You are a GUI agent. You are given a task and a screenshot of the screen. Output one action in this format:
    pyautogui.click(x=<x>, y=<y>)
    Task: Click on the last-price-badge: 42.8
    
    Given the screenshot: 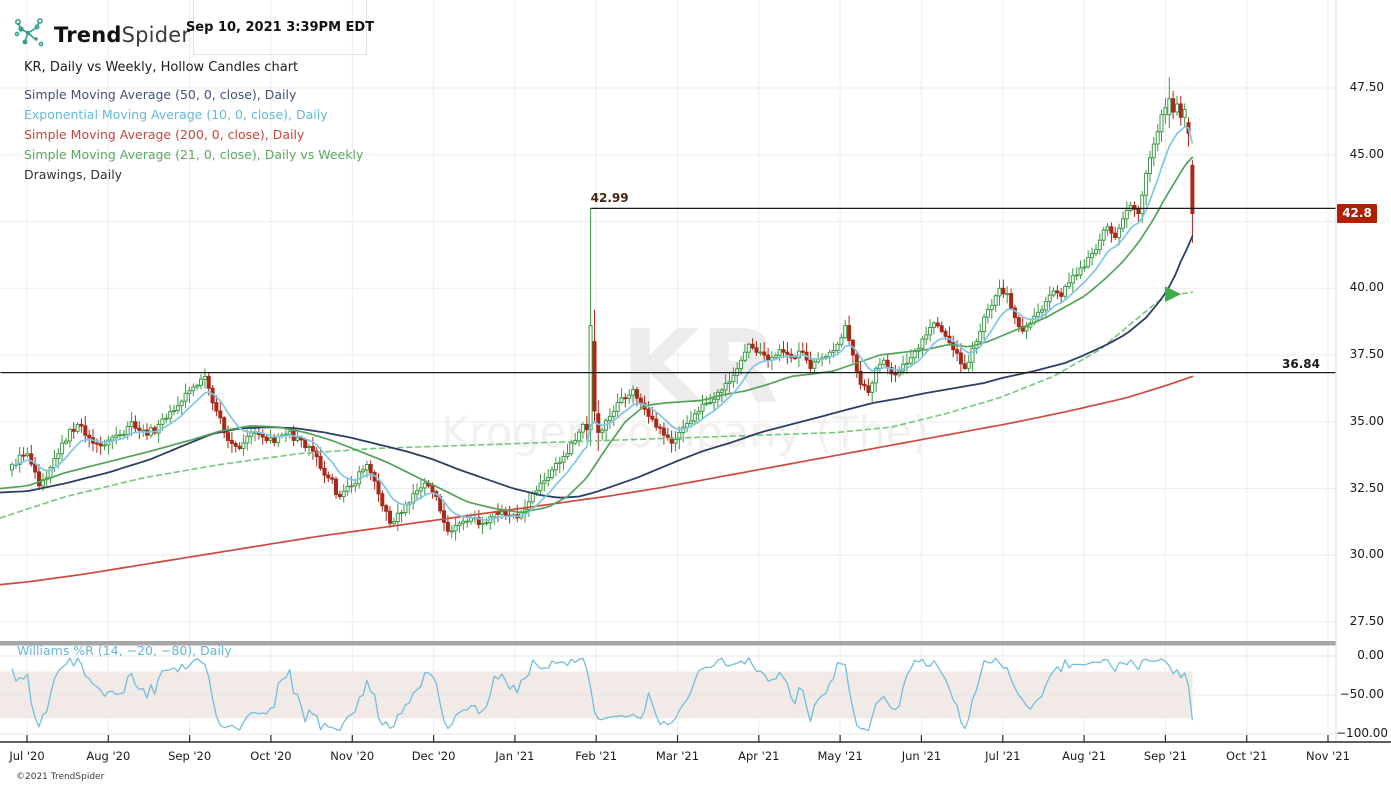 What is the action you would take?
    pyautogui.click(x=1357, y=213)
    